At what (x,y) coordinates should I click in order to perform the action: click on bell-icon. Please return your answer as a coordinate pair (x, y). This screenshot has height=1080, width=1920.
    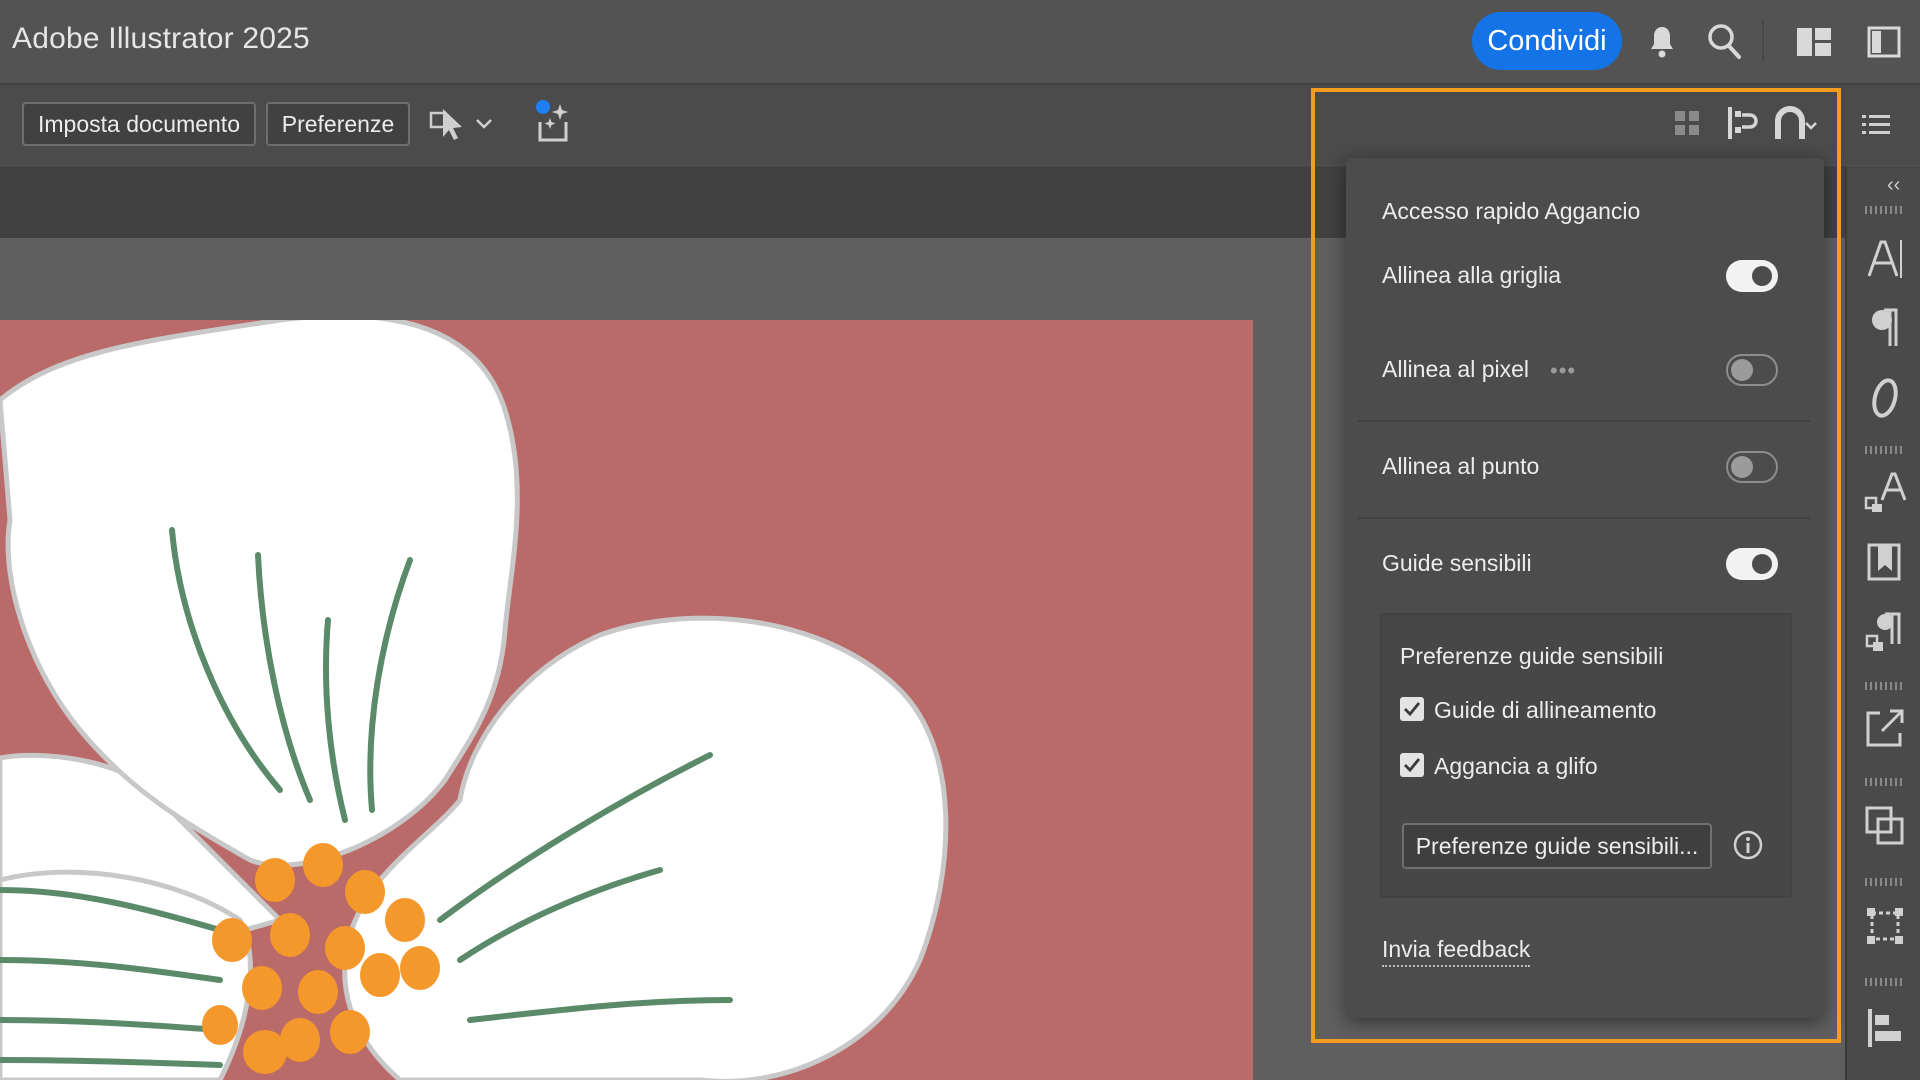
    Looking at the image, I should click on (1662, 42).